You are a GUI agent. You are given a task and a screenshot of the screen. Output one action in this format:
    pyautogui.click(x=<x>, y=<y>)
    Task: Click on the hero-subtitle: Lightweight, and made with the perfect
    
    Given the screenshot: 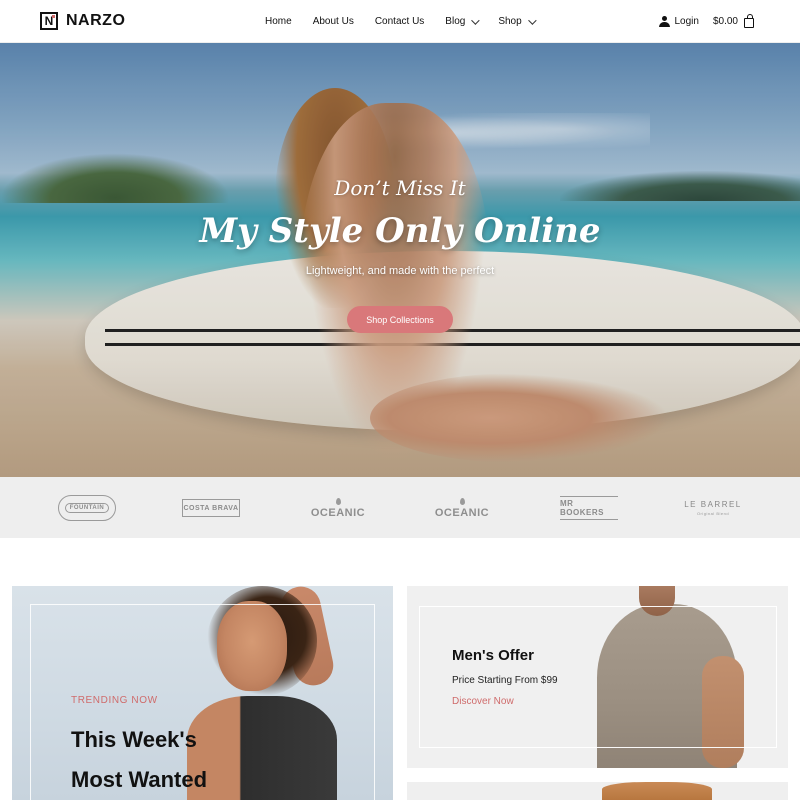 What is the action you would take?
    pyautogui.click(x=400, y=271)
    